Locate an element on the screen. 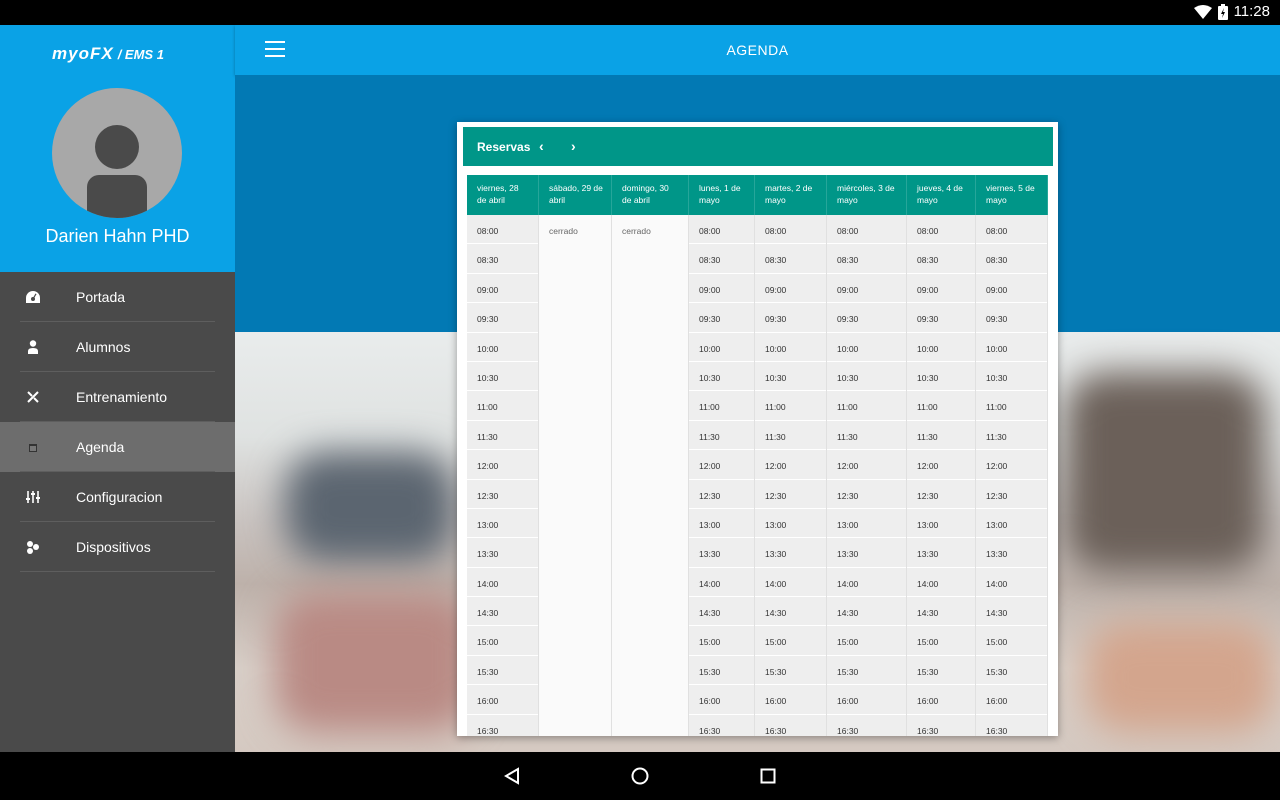 The image size is (1280, 800). sidebar-item-dispositivos: Dispositivos is located at coordinates (117, 547).